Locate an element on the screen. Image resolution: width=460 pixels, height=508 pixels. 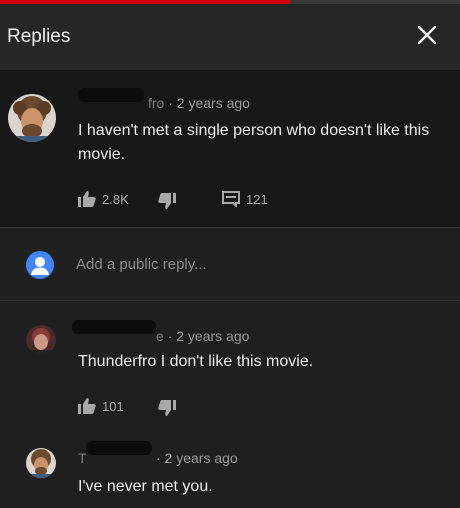
user-avatar is located at coordinates (40, 265).